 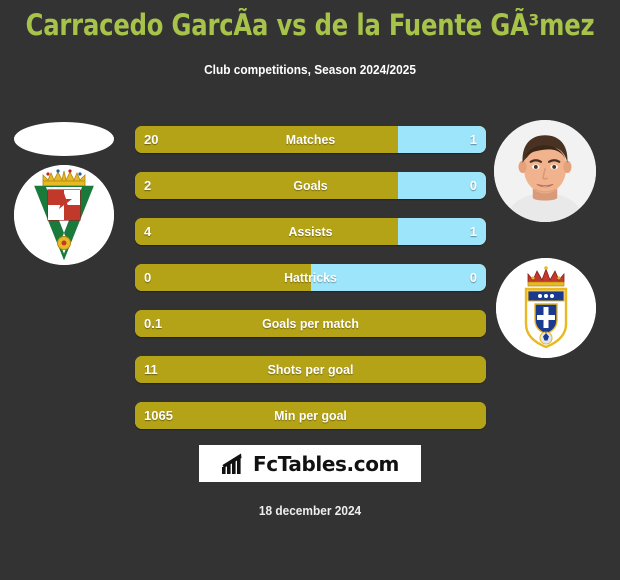 I want to click on stat-row: Min per goal 1065, so click(x=310, y=415).